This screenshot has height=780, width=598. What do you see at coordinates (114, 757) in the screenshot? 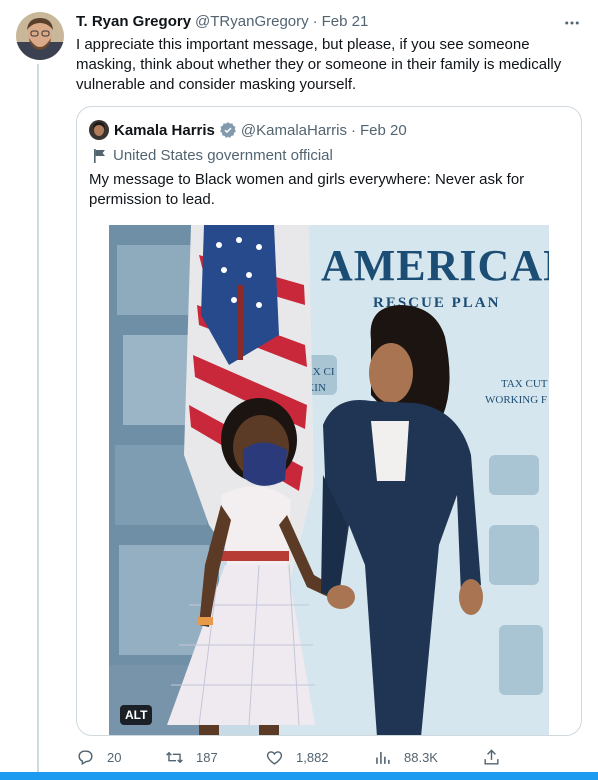
I see `reply-count: 20` at bounding box center [114, 757].